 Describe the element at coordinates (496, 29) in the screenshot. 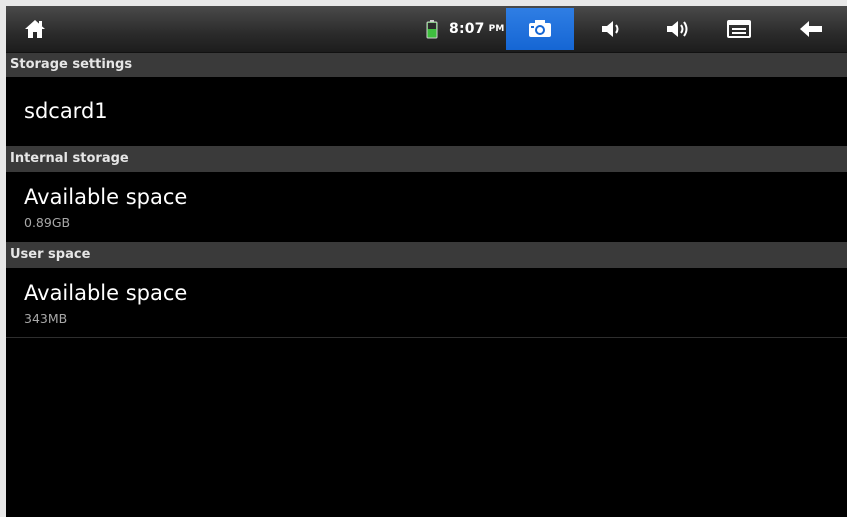

I see `clock-ampm: PM` at that location.